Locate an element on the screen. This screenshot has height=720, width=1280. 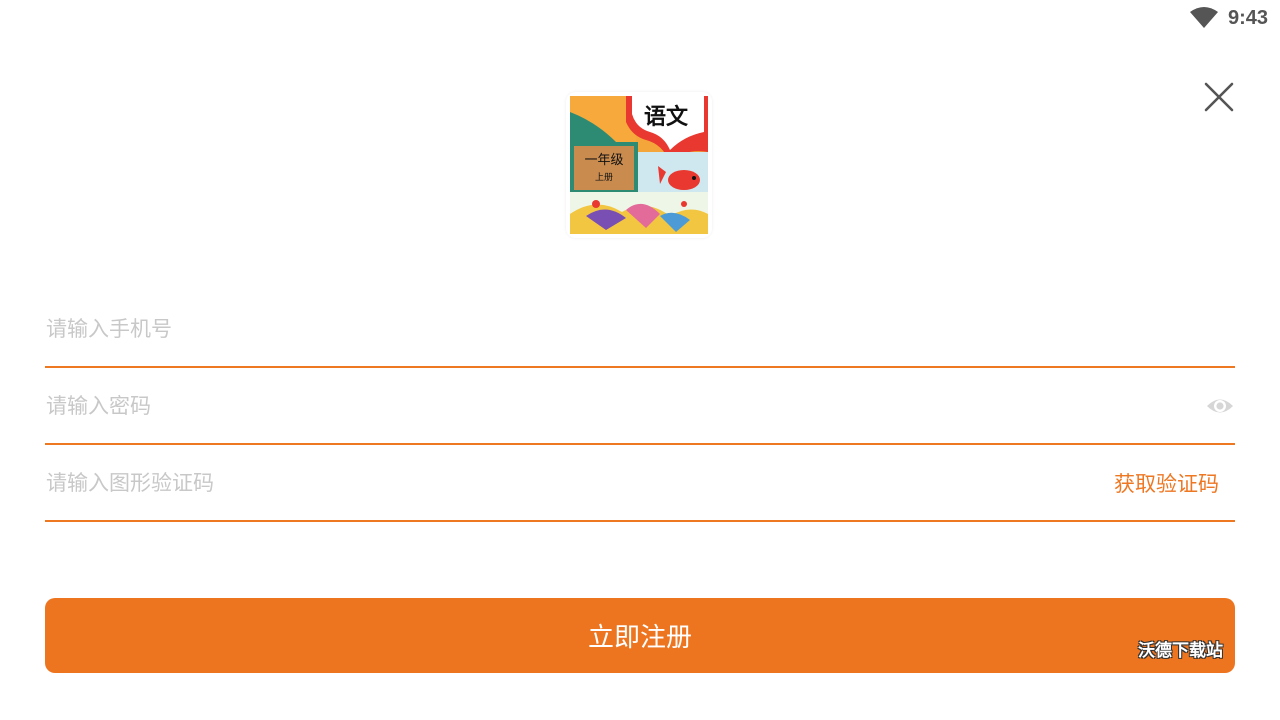
password-field is located at coordinates (640, 407).